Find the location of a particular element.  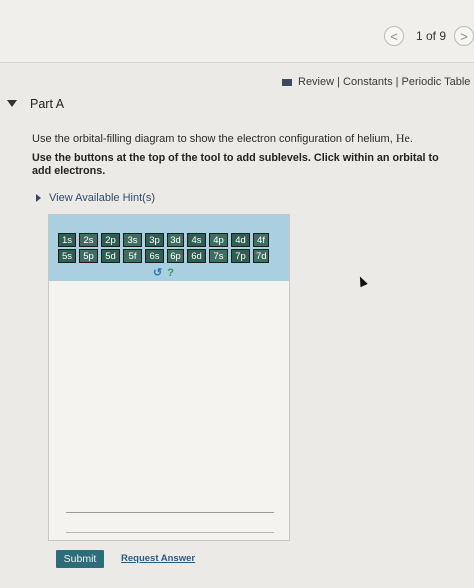

reset-icon: ↺ is located at coordinates (157, 273).